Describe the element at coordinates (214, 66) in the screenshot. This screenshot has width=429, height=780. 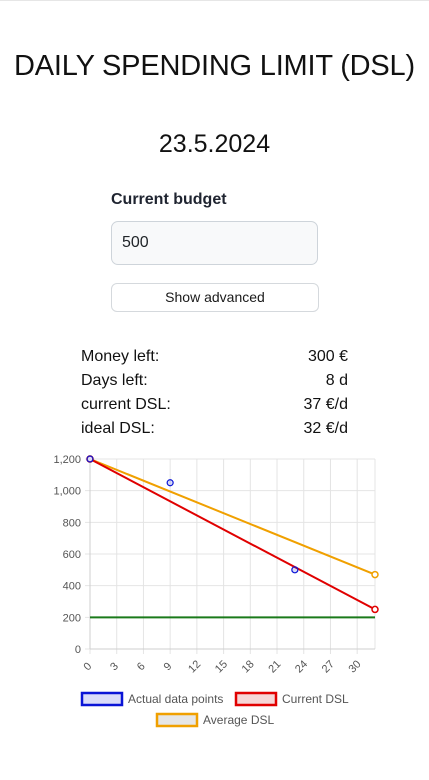
I see `page-title: DAILY SPENDING LIMIT (DSL)` at that location.